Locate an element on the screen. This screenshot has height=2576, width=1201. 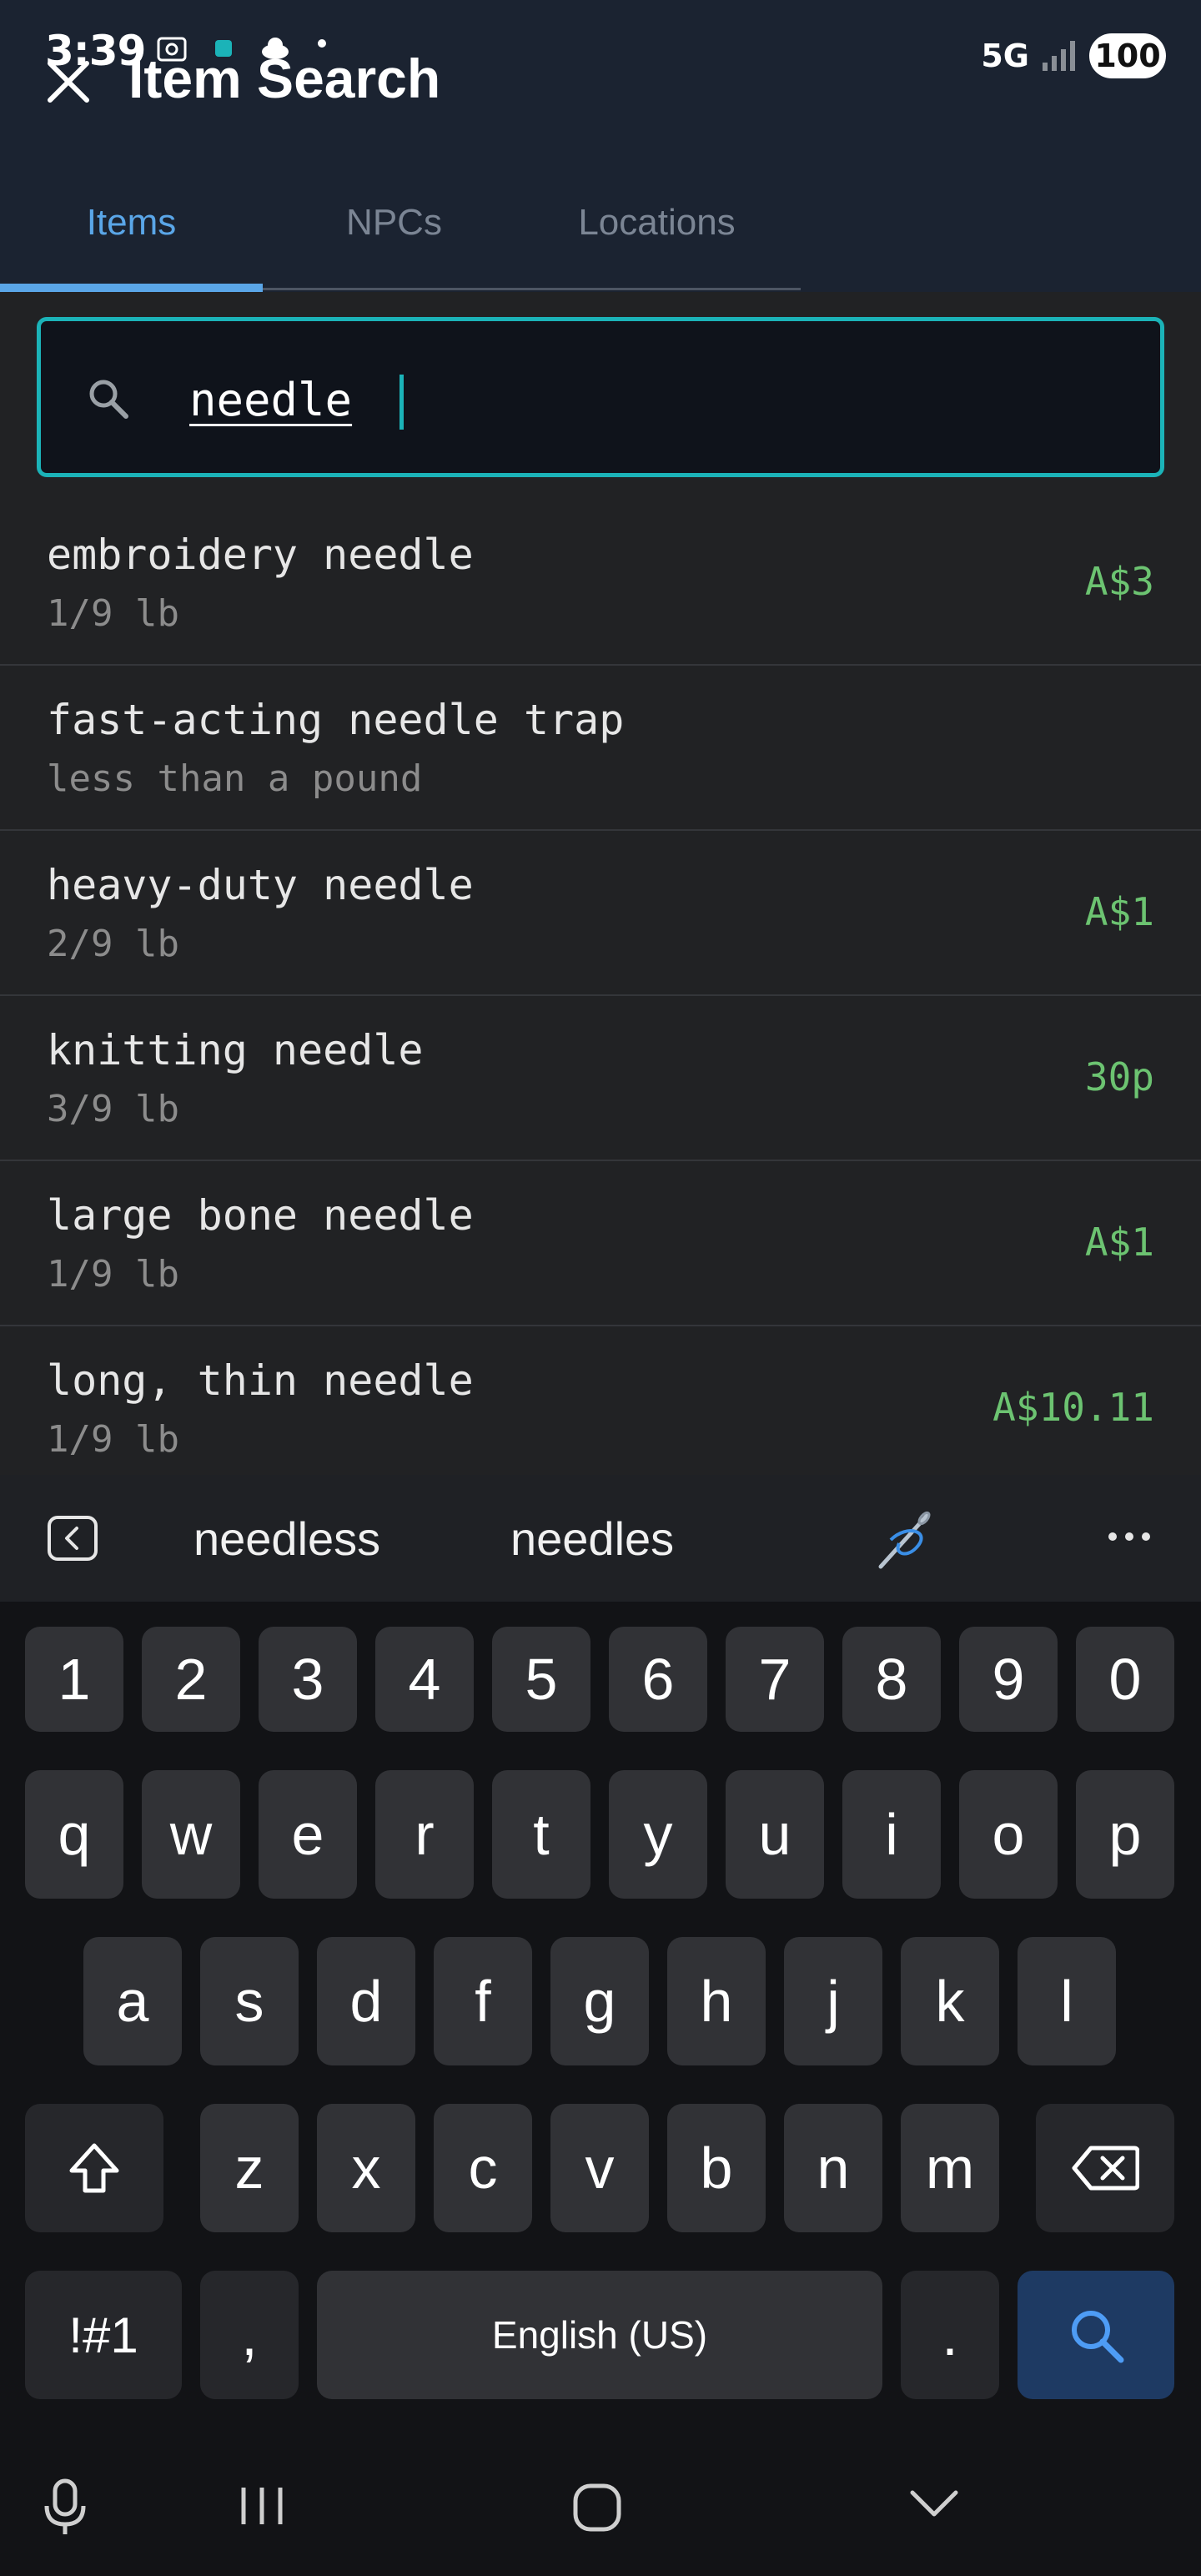
suggestion-2: needles is located at coordinates (592, 1539).